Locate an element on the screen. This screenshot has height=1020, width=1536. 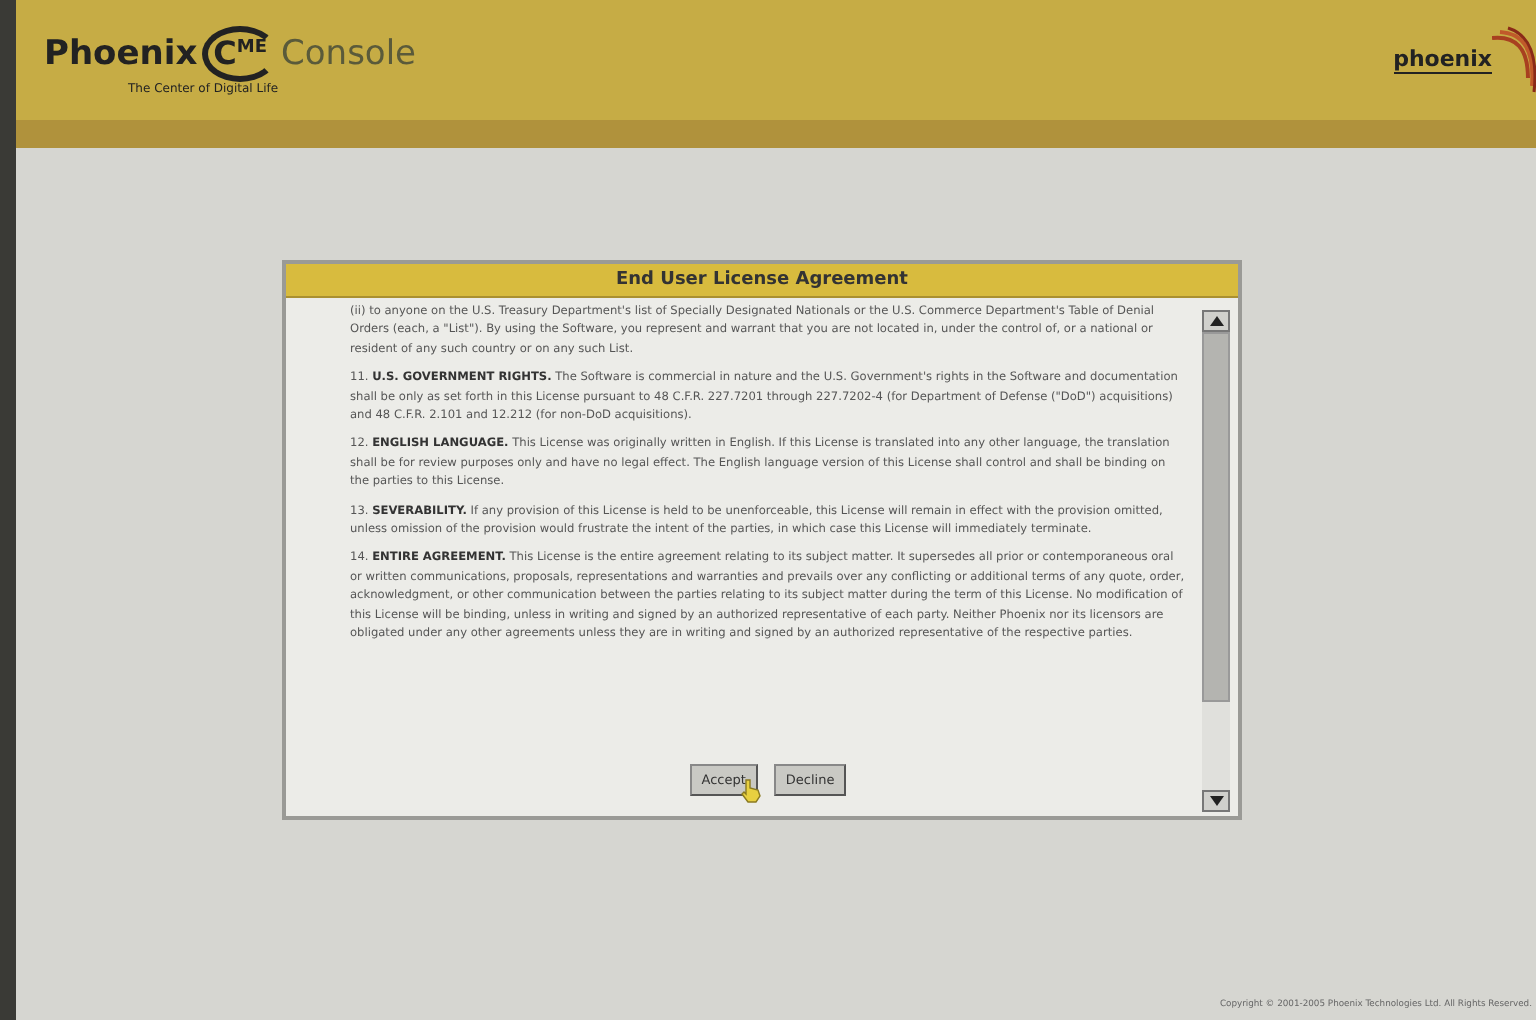
swoosh-icon is located at coordinates (1514, 60).